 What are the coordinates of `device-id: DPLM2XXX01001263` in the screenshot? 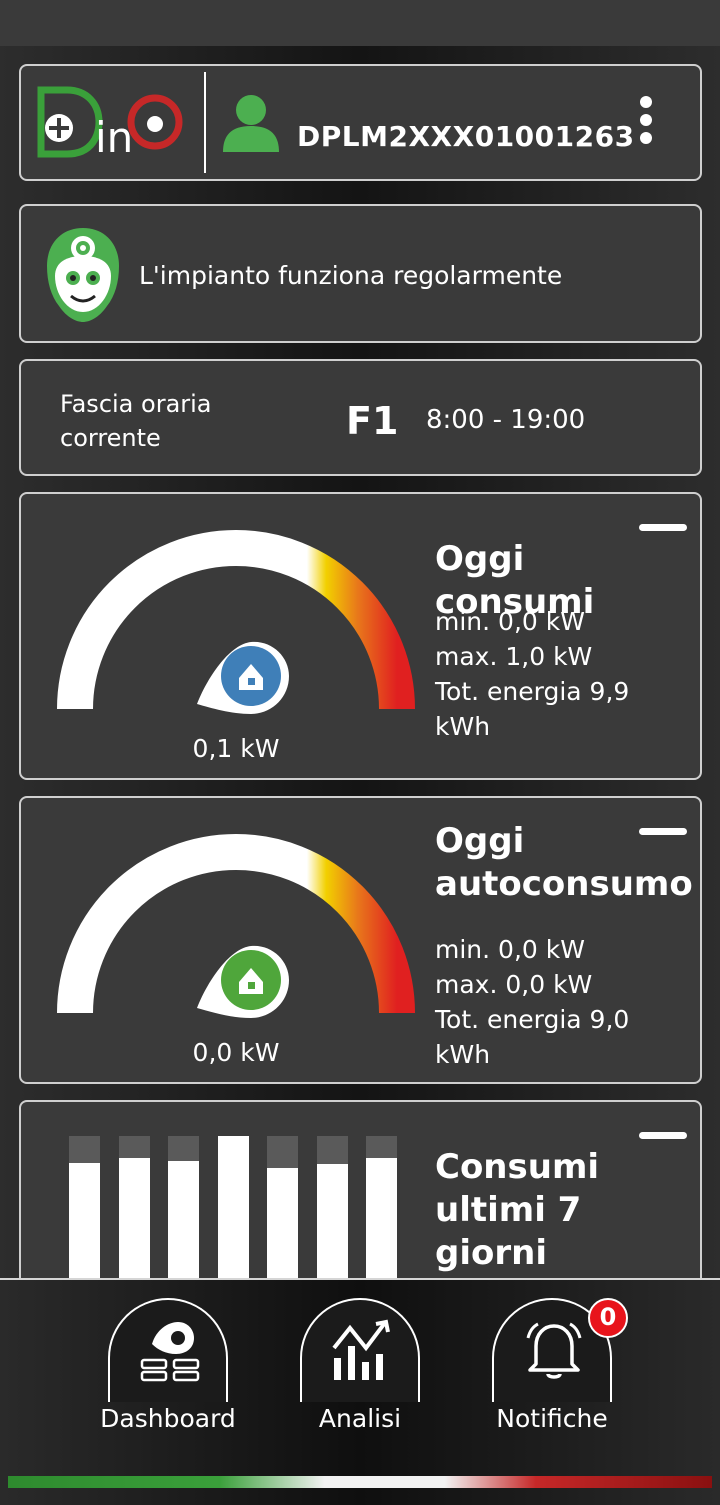 It's located at (466, 136).